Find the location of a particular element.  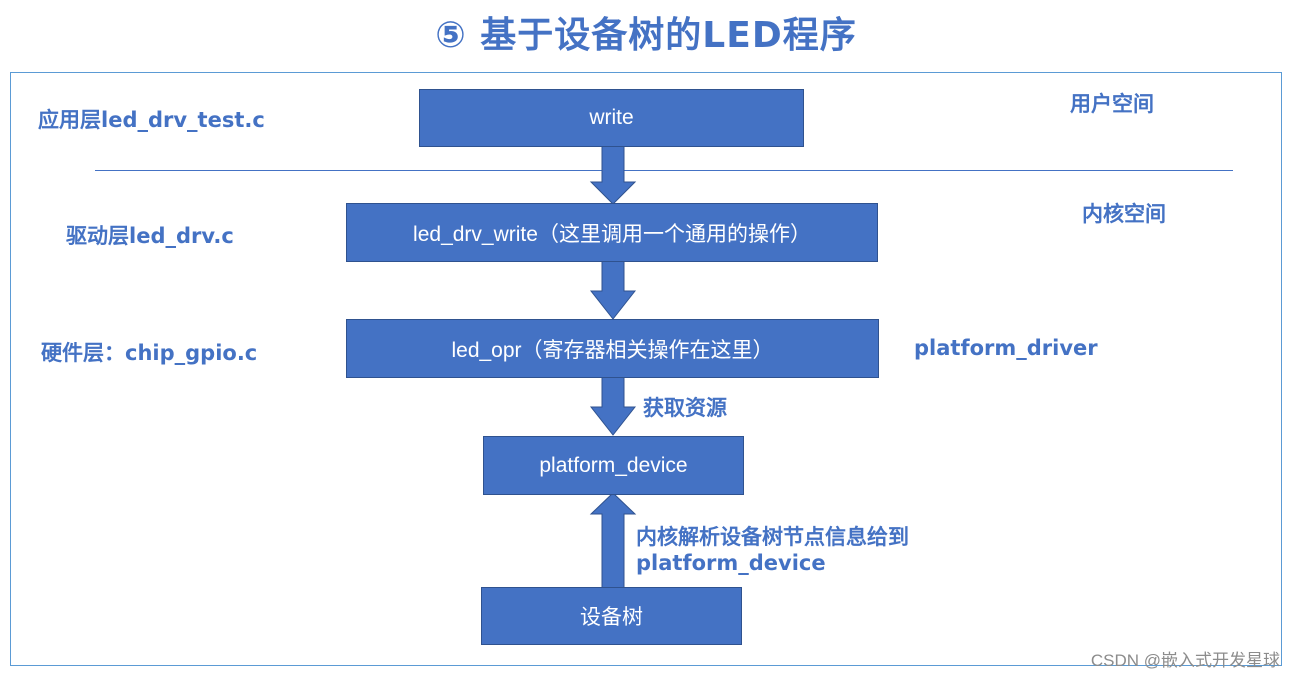

parse-device-tree-label-line2: platform_device is located at coordinates (731, 563).